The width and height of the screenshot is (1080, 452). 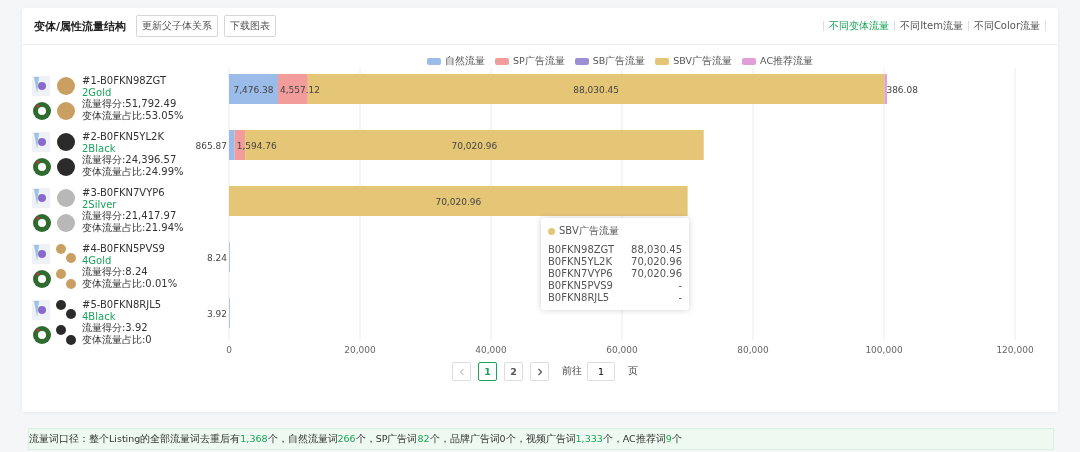 What do you see at coordinates (133, 115) in the screenshot?
I see `traffic-share: 变体流量占比:53.05%` at bounding box center [133, 115].